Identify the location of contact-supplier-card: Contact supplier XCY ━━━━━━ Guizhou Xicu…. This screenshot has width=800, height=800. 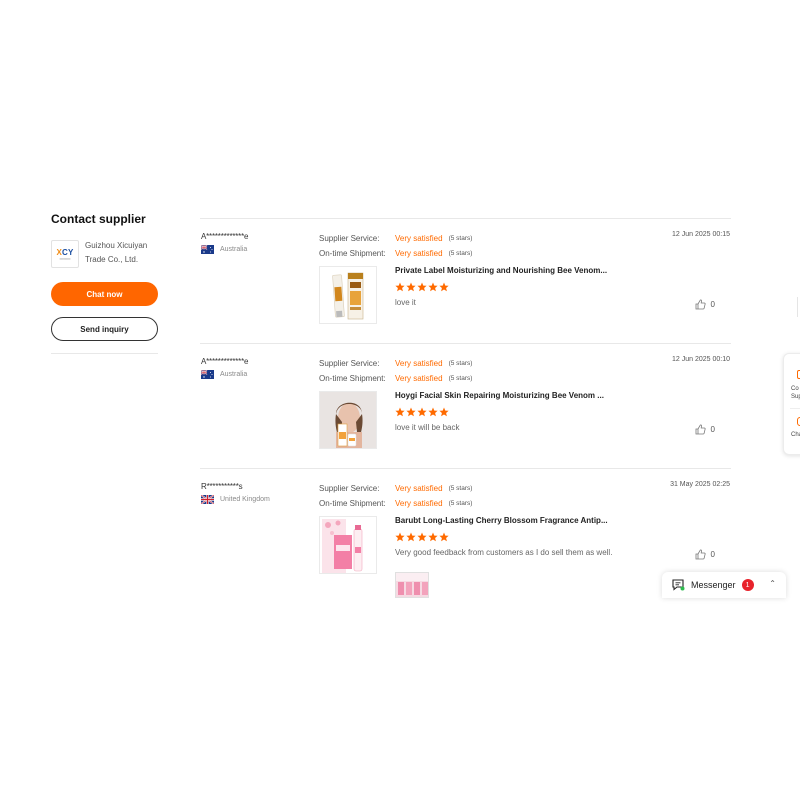
(104, 283).